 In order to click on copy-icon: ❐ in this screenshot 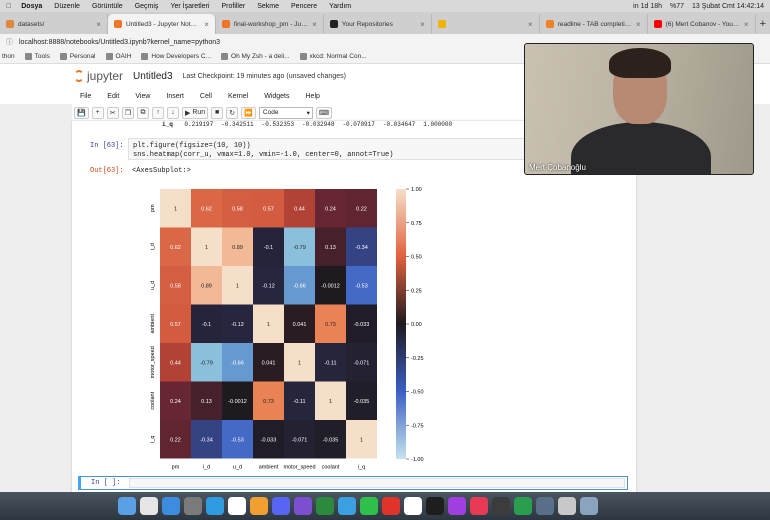, I will do `click(127, 112)`.